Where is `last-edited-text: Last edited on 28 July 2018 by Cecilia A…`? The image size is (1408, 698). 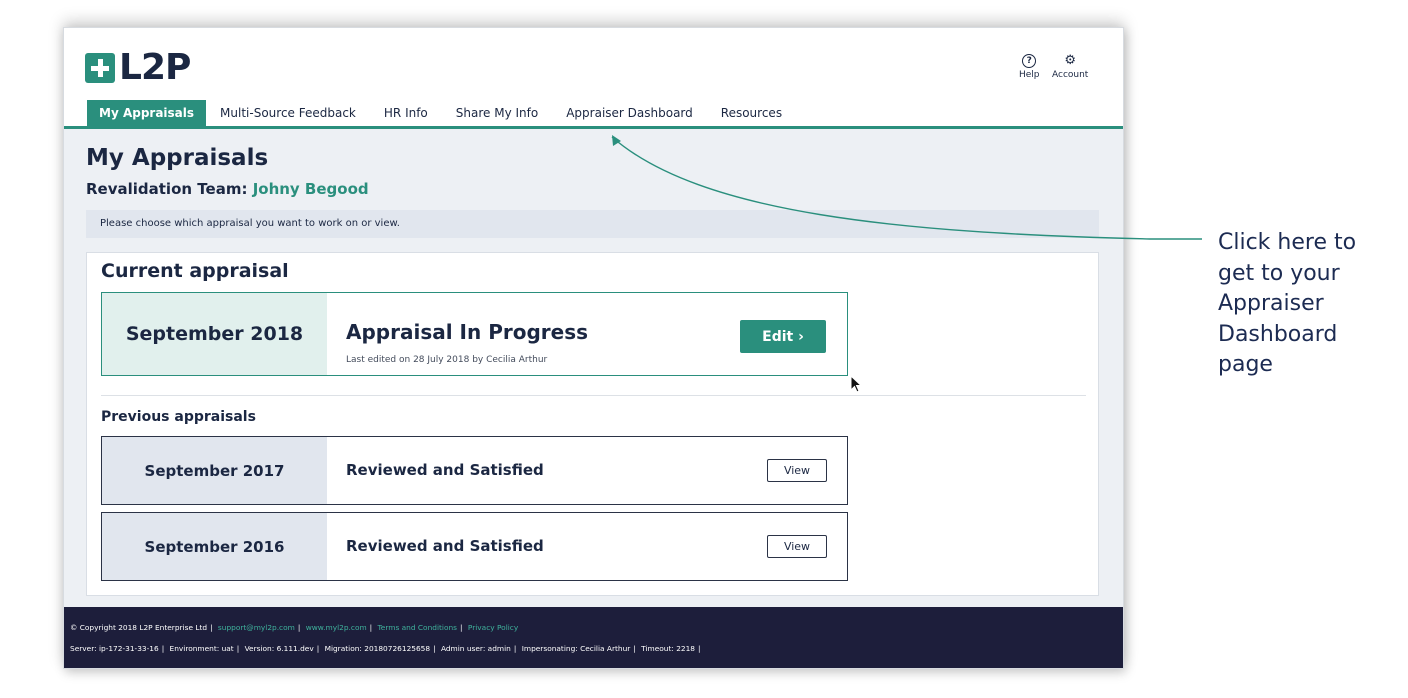
last-edited-text: Last edited on 28 July 2018 by Cecilia A… is located at coordinates (447, 360).